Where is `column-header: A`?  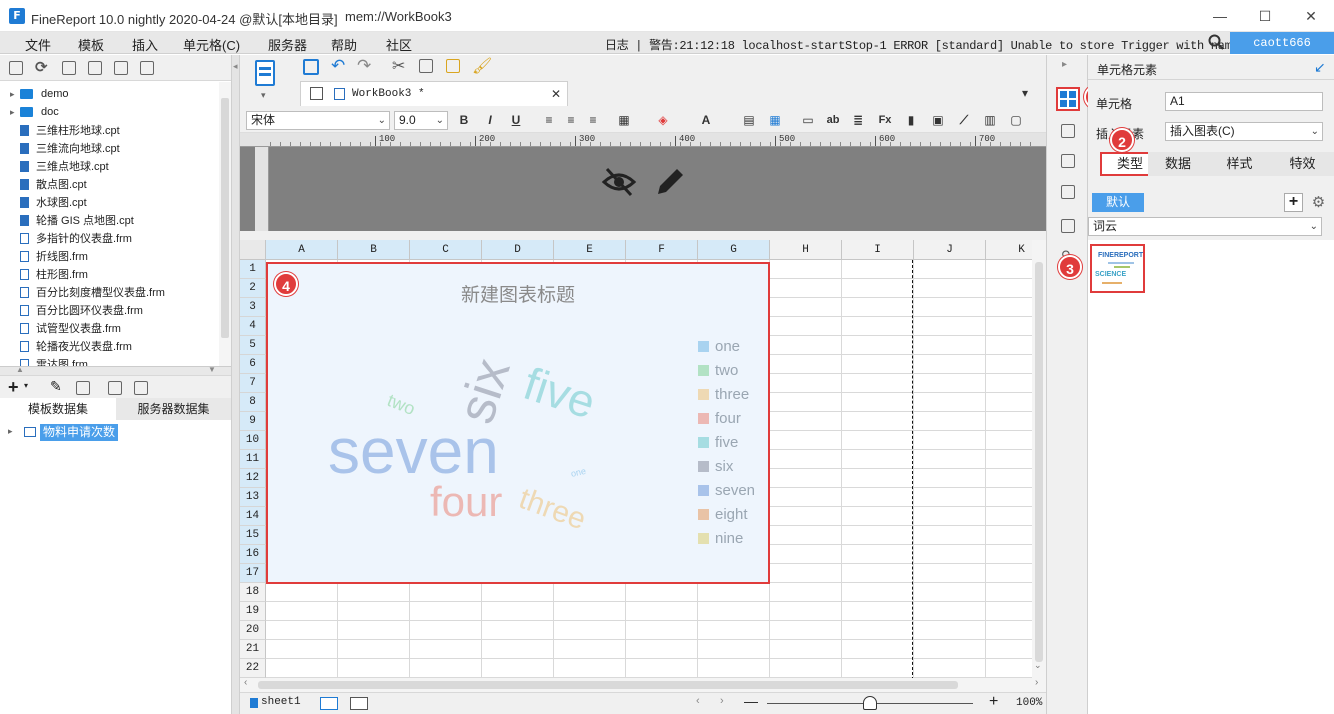
column-header: A is located at coordinates (302, 250).